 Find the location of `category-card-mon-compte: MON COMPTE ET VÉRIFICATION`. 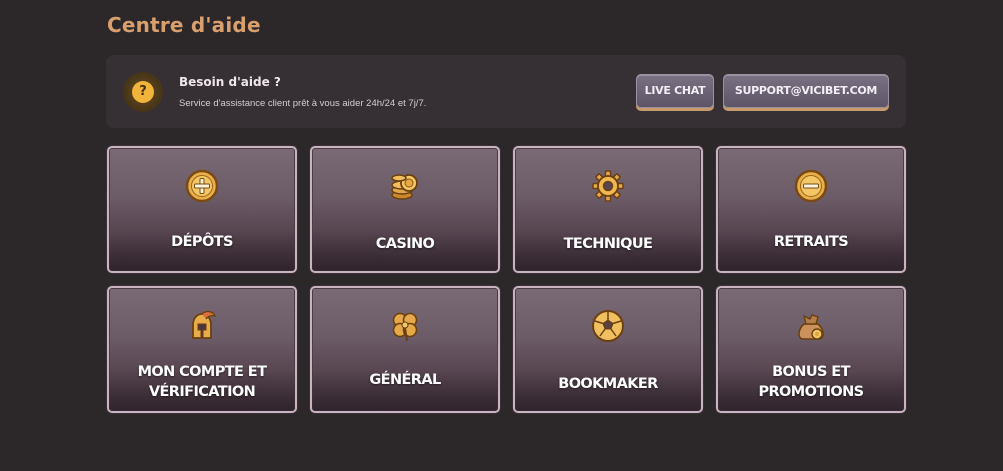

category-card-mon-compte: MON COMPTE ET VÉRIFICATION is located at coordinates (202, 349).